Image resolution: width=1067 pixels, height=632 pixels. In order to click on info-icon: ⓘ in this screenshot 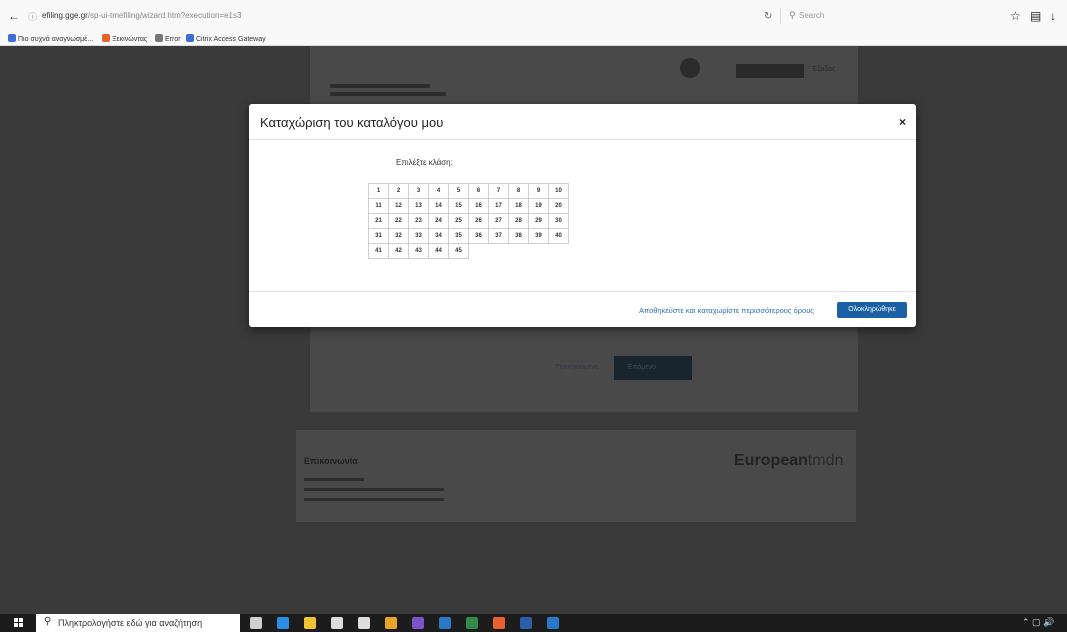, I will do `click(32, 16)`.